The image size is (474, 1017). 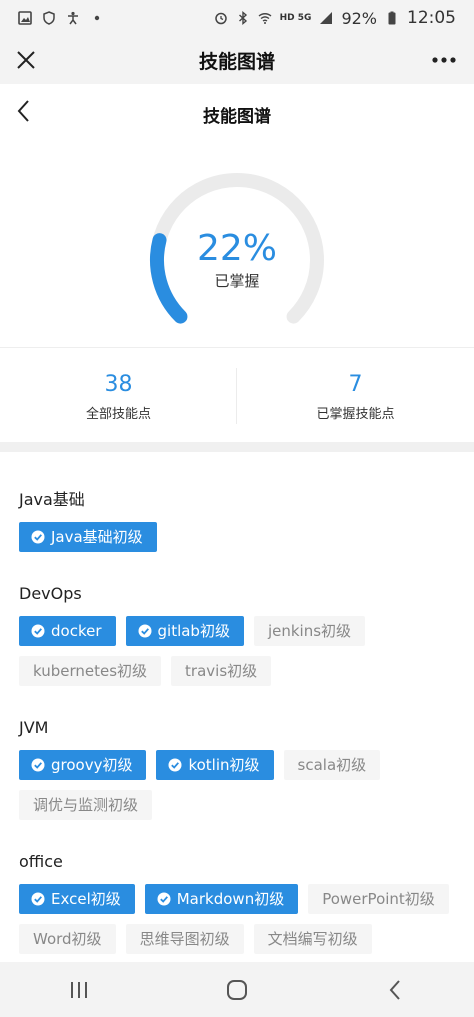 What do you see at coordinates (26, 60) in the screenshot?
I see `close-icon` at bounding box center [26, 60].